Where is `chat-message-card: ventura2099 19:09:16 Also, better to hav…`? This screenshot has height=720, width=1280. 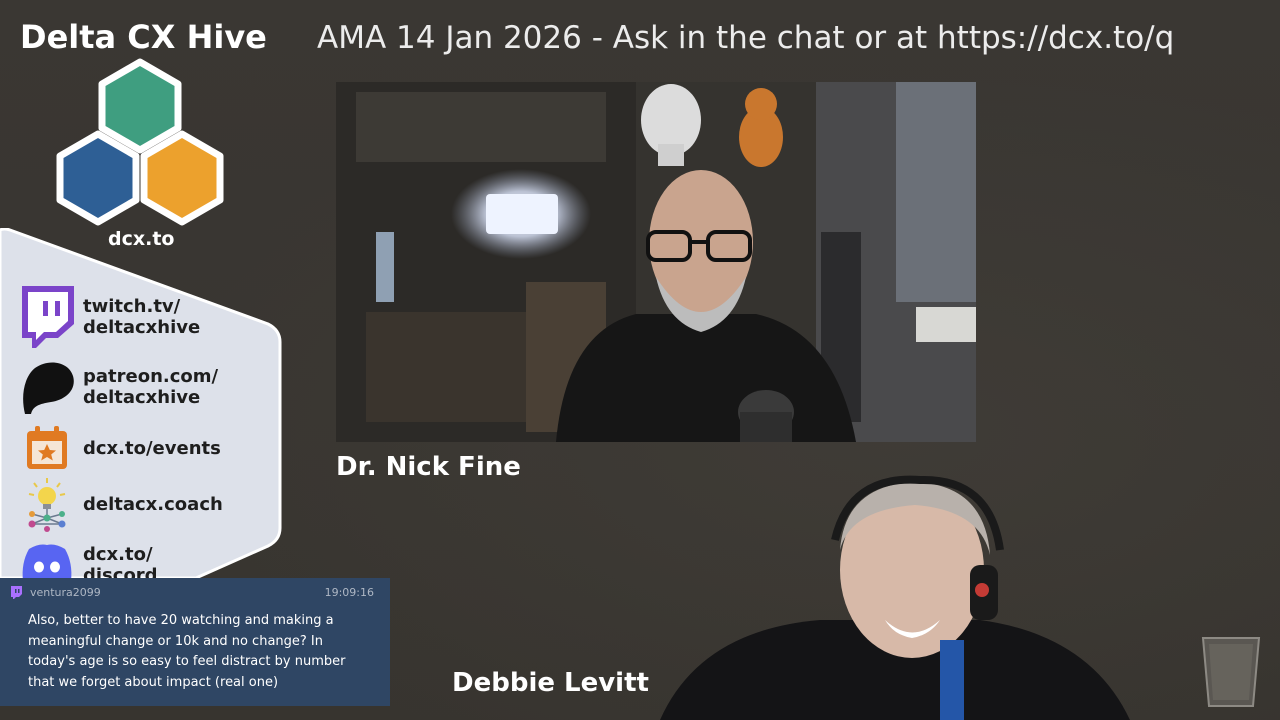
chat-message-card: ventura2099 19:09:16 Also, better to hav… is located at coordinates (195, 642).